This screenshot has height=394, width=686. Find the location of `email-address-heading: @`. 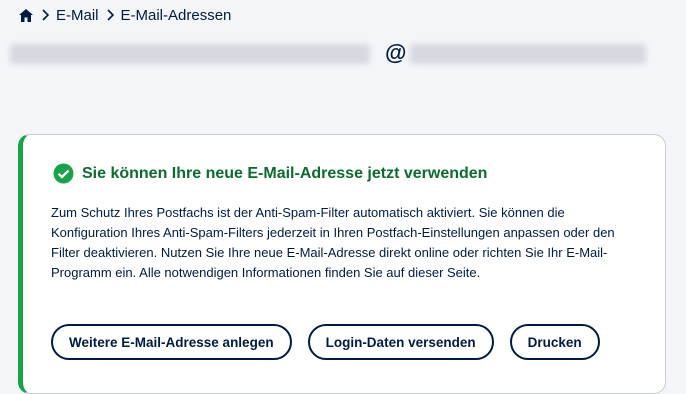

email-address-heading: @ is located at coordinates (343, 54).